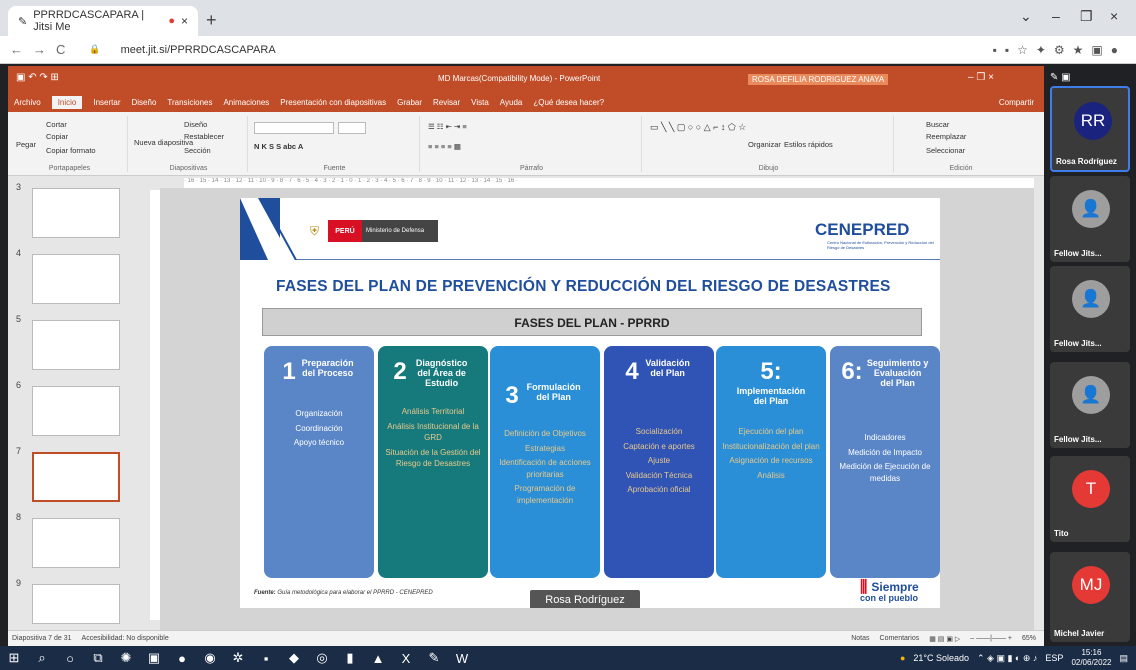  What do you see at coordinates (67, 102) in the screenshot?
I see `tab-inicio: Inicio` at bounding box center [67, 102].